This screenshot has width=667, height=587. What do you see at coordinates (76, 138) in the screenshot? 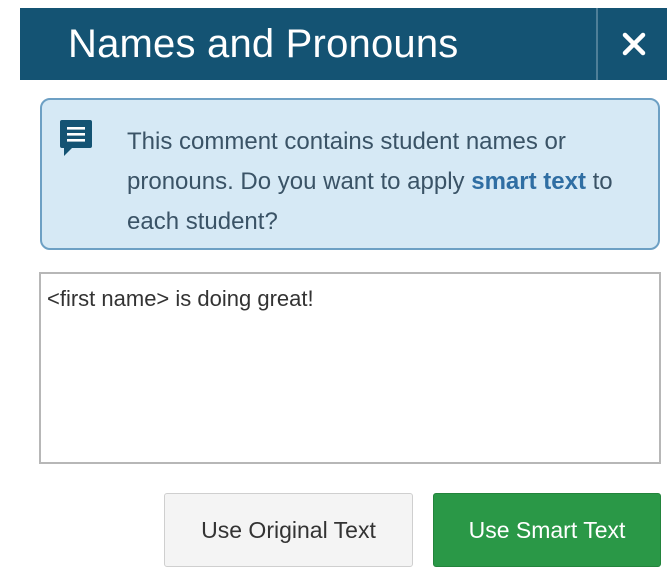
I see `comment-icon` at bounding box center [76, 138].